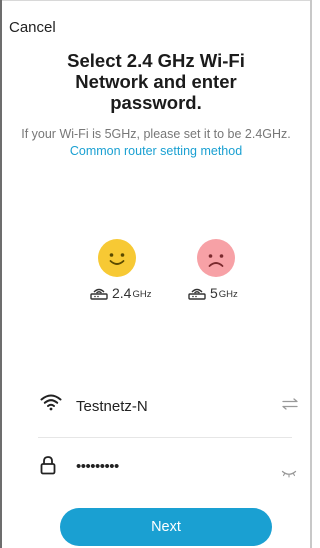  What do you see at coordinates (117, 258) in the screenshot?
I see `happy-face-icon` at bounding box center [117, 258].